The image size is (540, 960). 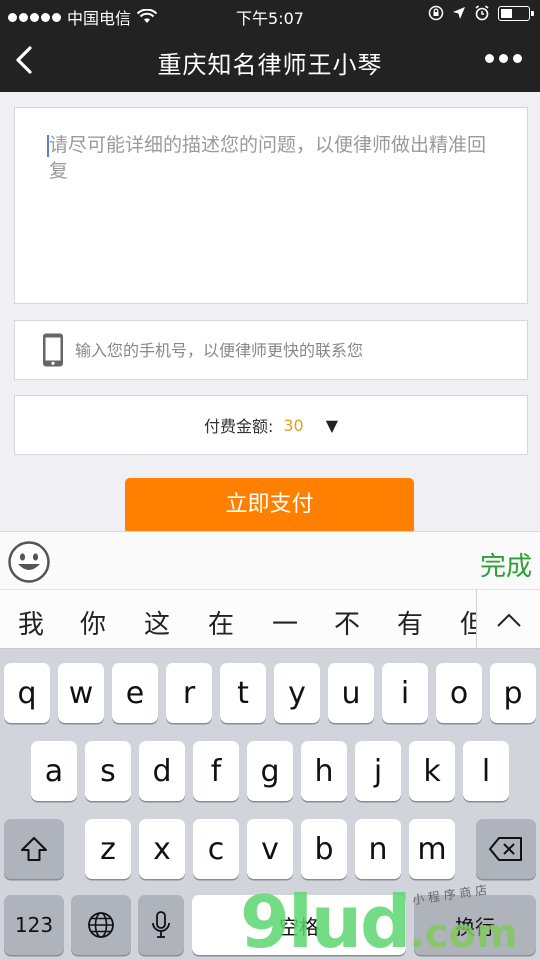 What do you see at coordinates (459, 13) in the screenshot?
I see `location-icon` at bounding box center [459, 13].